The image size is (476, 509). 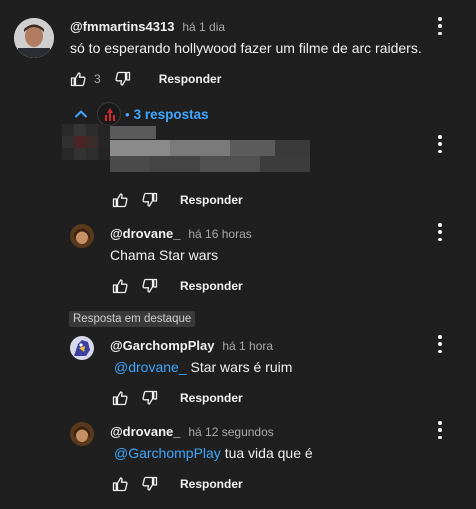 I want to click on comment-header: @GarchompPlay há 1 hora, so click(x=191, y=345).